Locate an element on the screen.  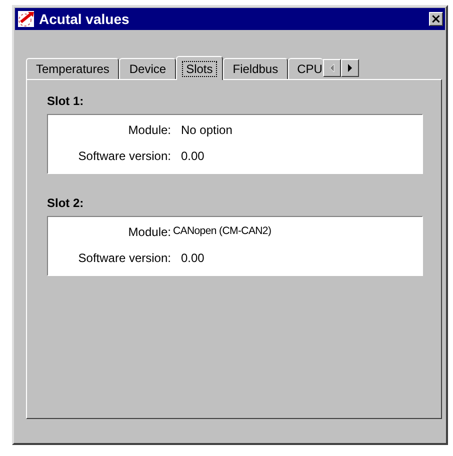
scroll-right-button is located at coordinates (350, 68).